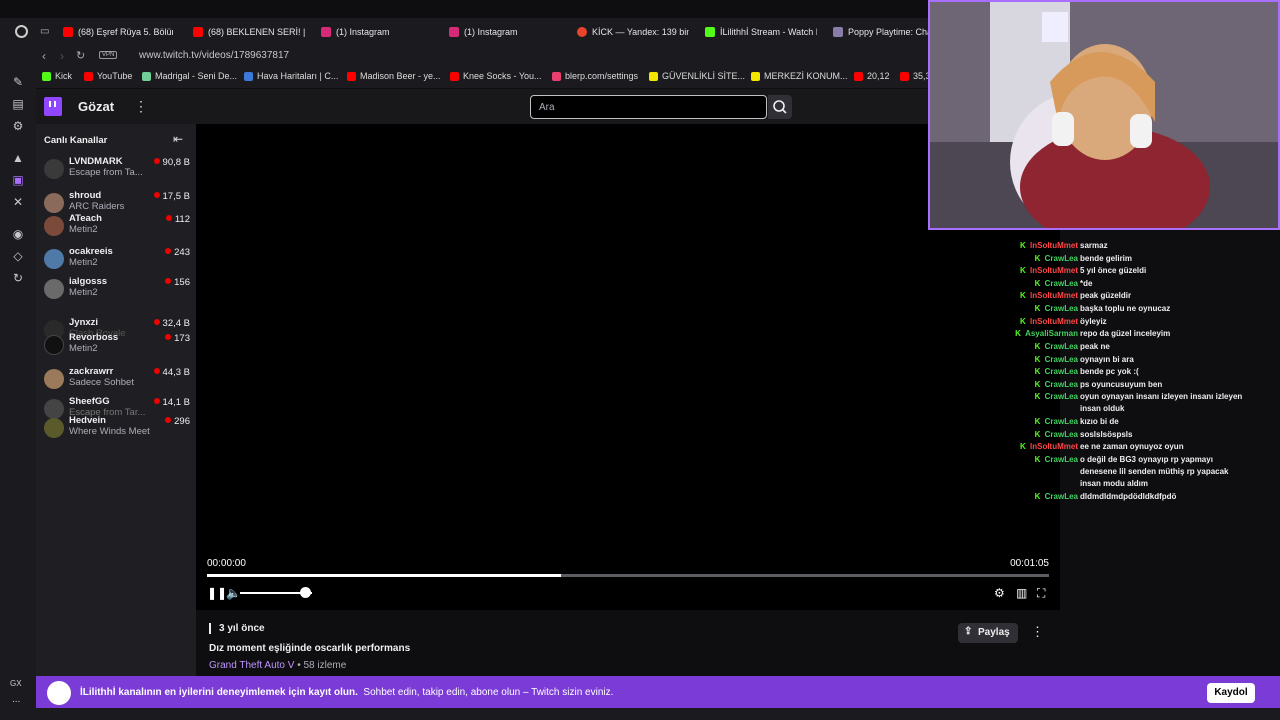 This screenshot has height=720, width=1280. Describe the element at coordinates (117, 345) in the screenshot. I see `sidebar-channel: Revorboss Metin2 173` at that location.